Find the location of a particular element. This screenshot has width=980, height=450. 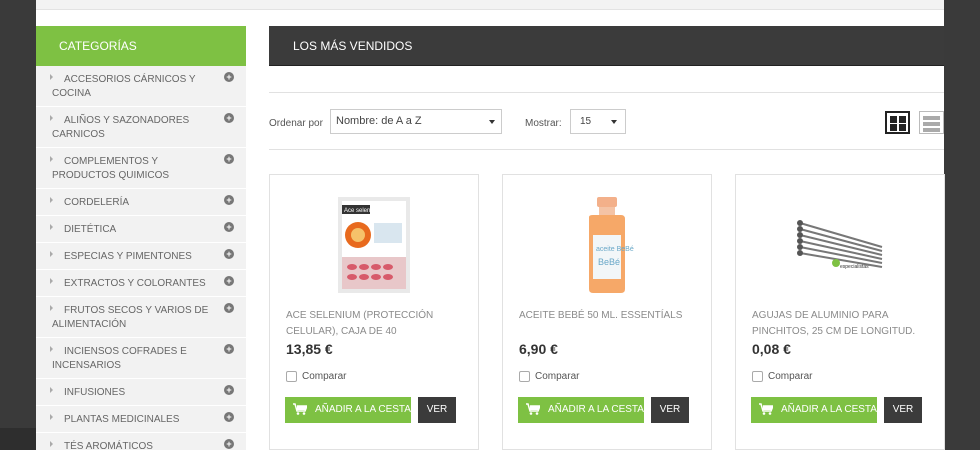

category-label: COMPLEMENTOS Y PRODUCTOS QUIMICOS is located at coordinates (134, 169).